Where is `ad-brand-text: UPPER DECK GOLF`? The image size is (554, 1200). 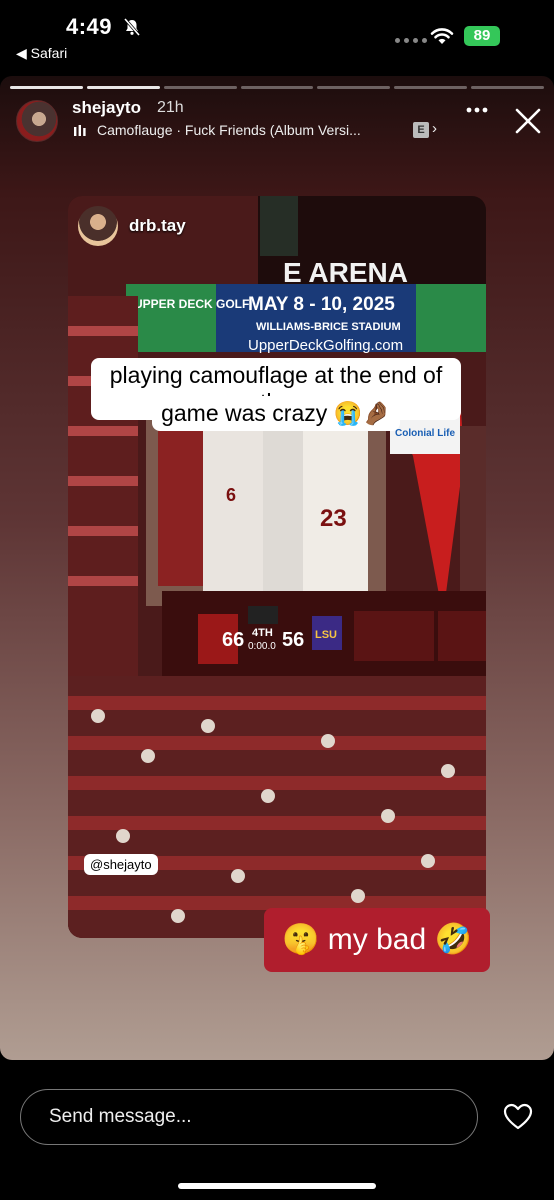
ad-brand-text: UPPER DECK GOLF is located at coordinates (191, 304).